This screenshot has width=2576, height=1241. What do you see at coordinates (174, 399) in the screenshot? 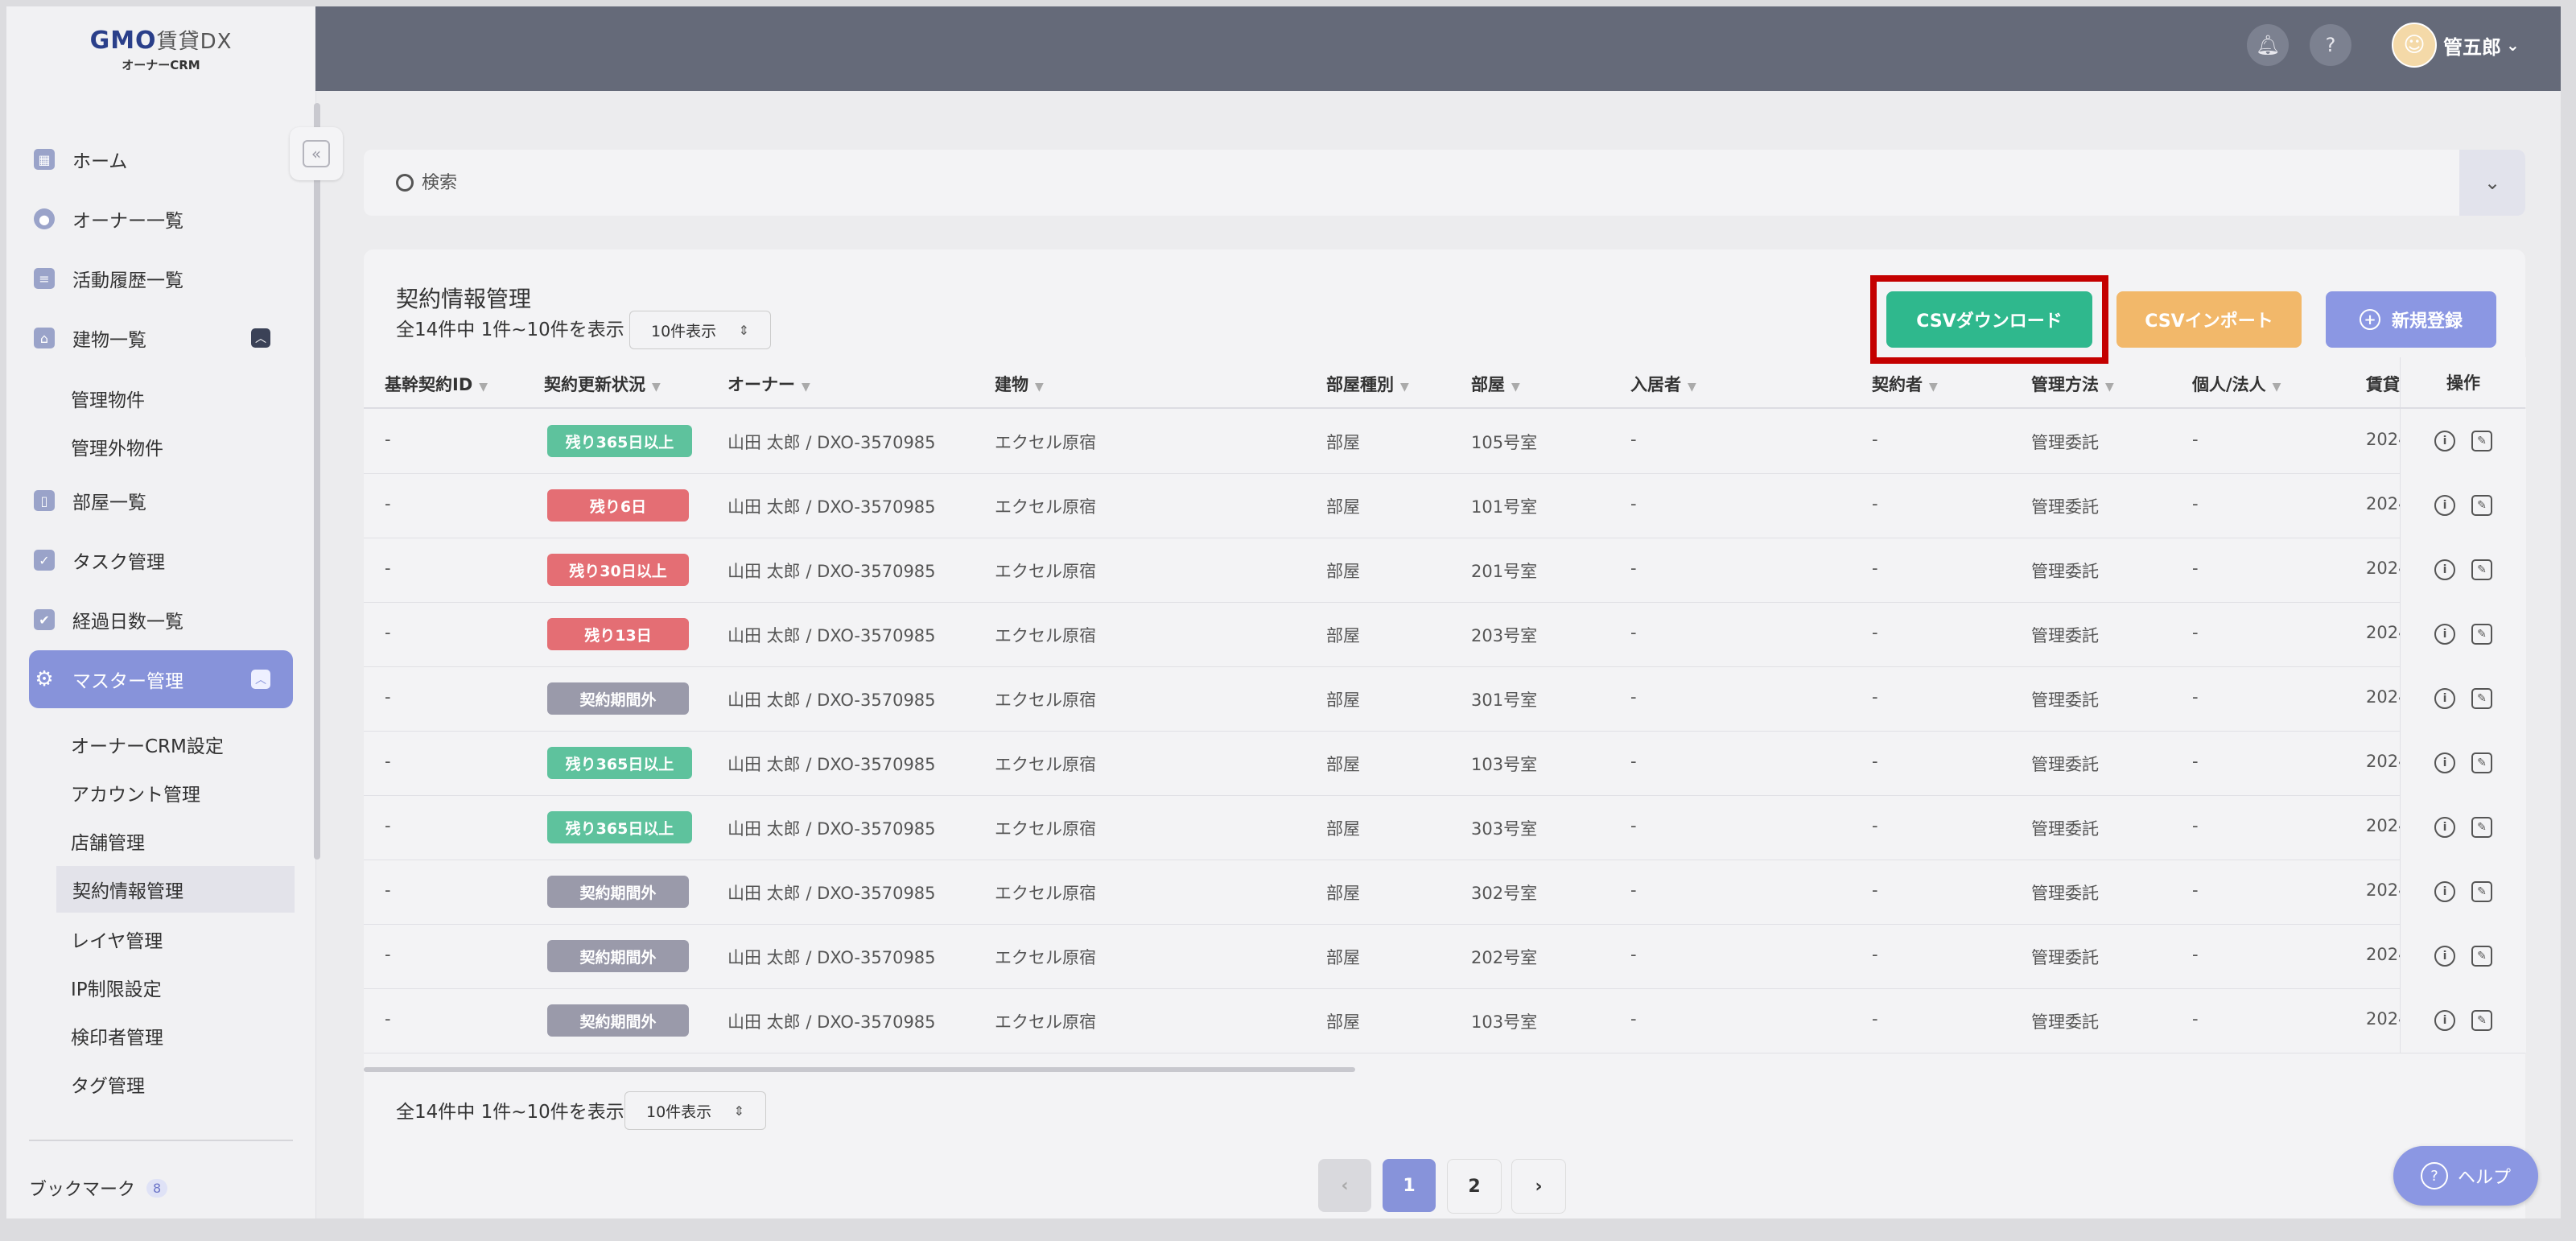
I see `sidebar-subitem-managed: 管理物件` at bounding box center [174, 399].